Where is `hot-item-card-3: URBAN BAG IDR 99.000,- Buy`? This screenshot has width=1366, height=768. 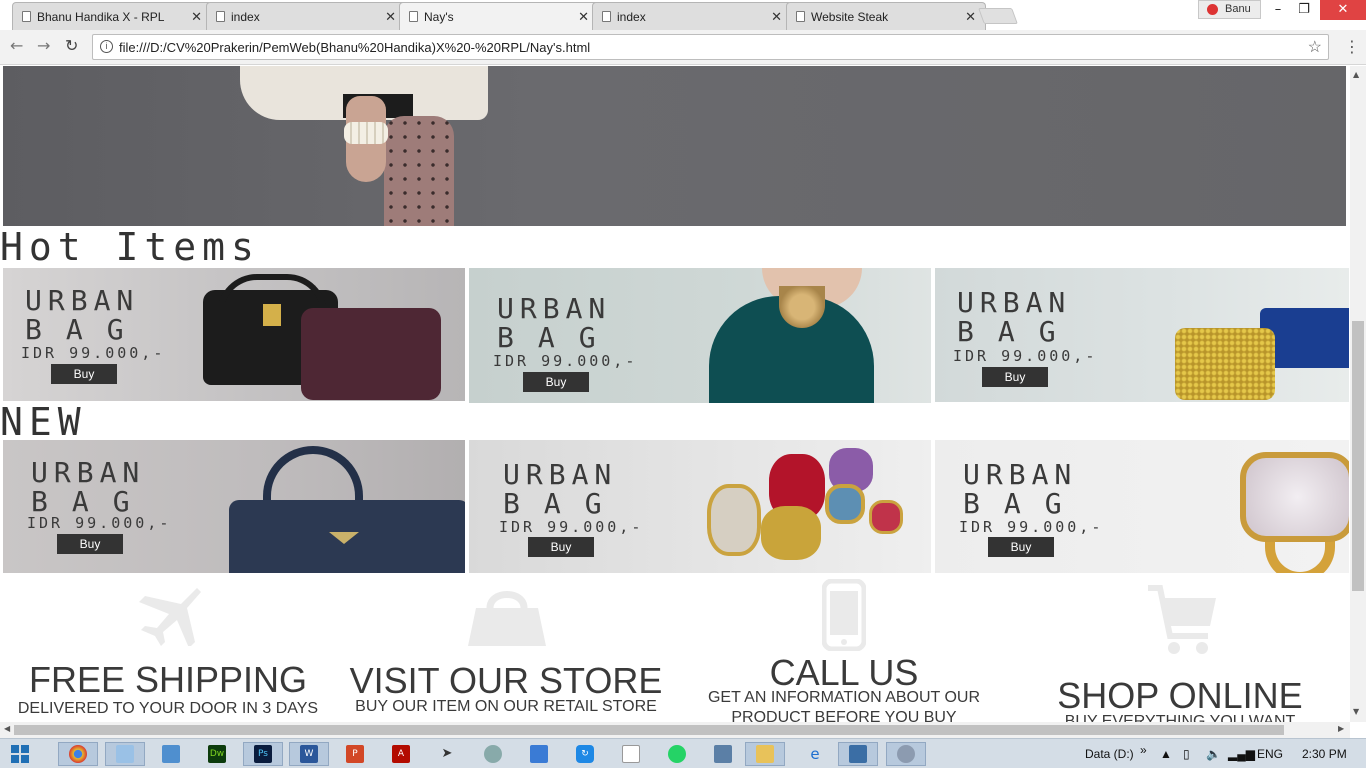 hot-item-card-3: URBAN BAG IDR 99.000,- Buy is located at coordinates (1142, 335).